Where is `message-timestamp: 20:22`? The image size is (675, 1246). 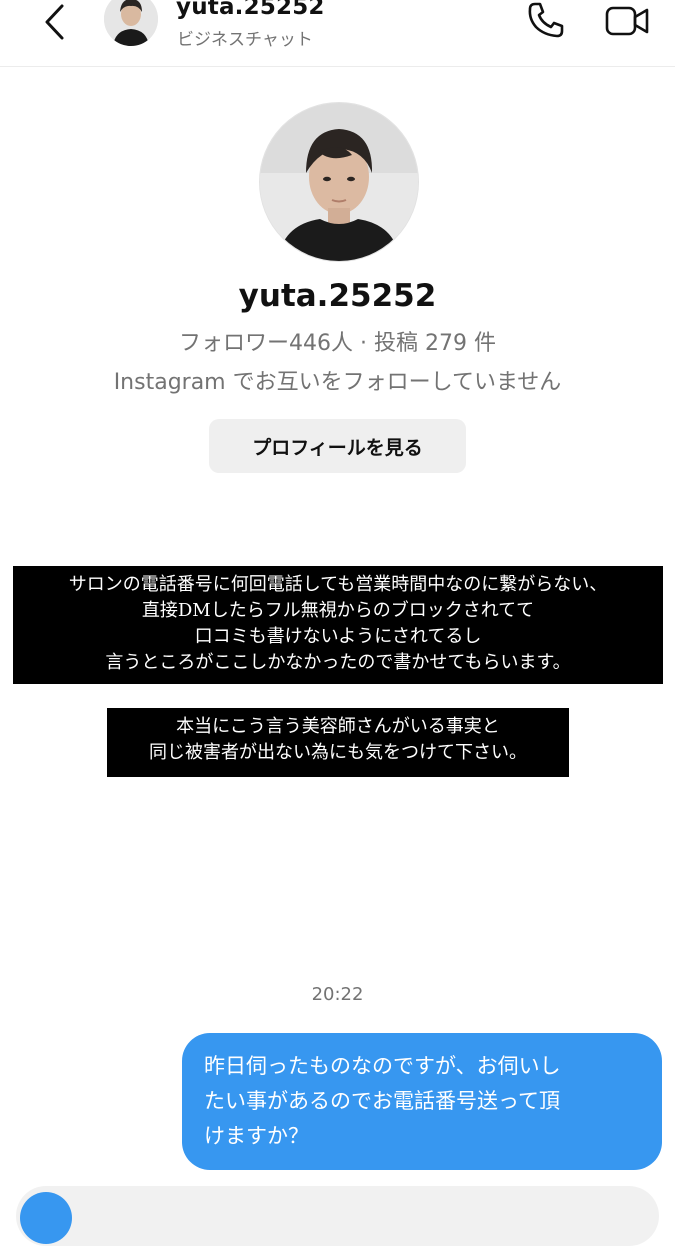
message-timestamp: 20:22 is located at coordinates (337, 994).